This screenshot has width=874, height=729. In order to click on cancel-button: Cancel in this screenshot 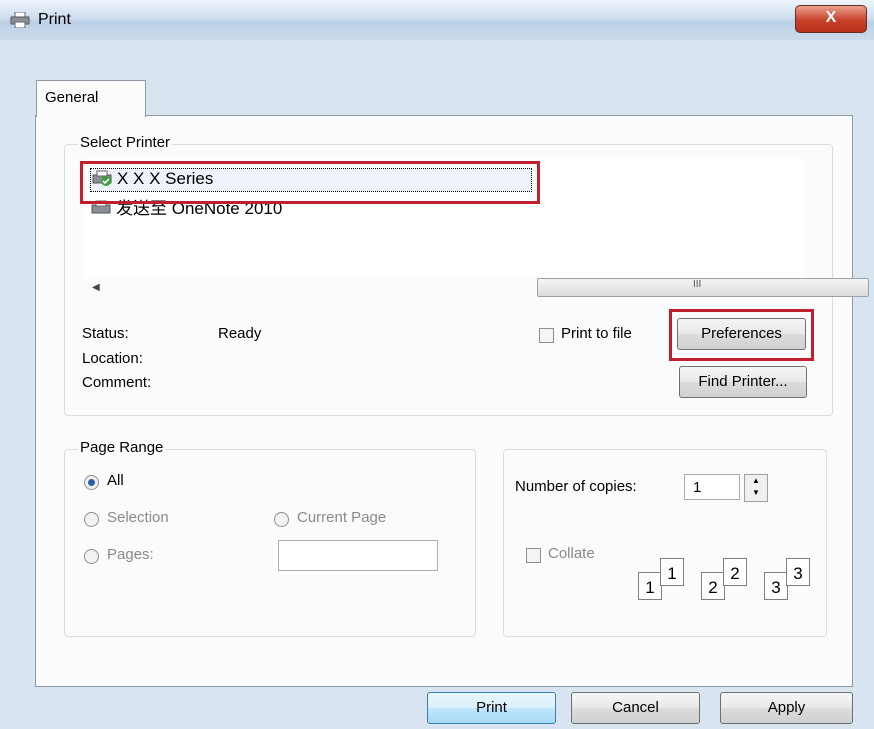, I will do `click(635, 708)`.